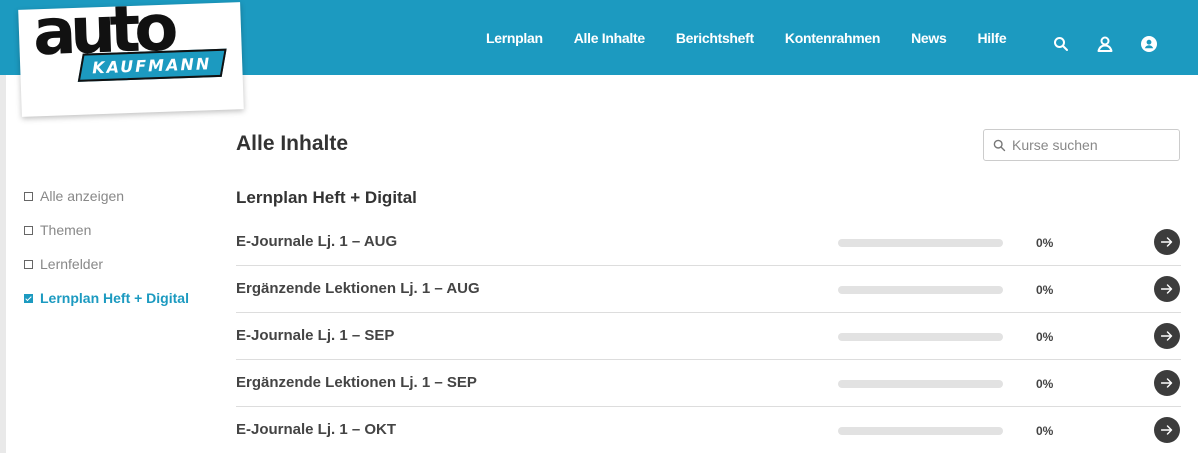 The height and width of the screenshot is (453, 1198). I want to click on filter-label: Lernplan Heft + Digital, so click(114, 298).